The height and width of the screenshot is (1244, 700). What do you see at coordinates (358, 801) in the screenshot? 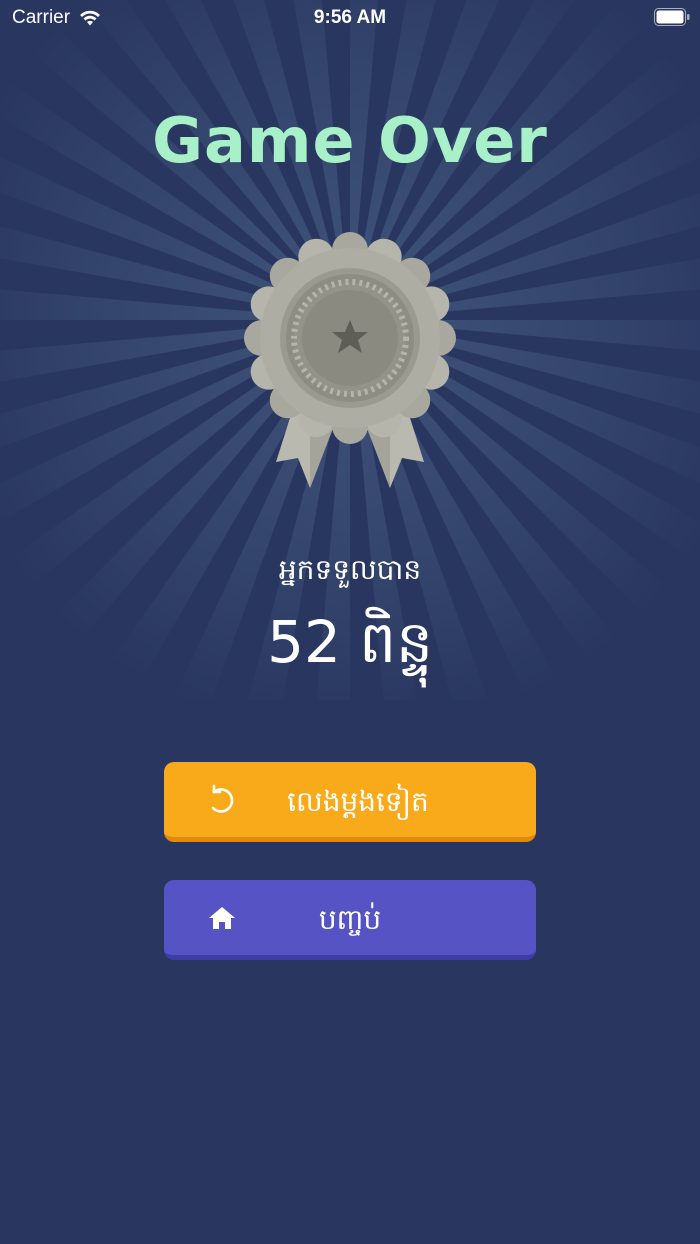
I see `play-again-label: លេងម្តងទៀត` at bounding box center [358, 801].